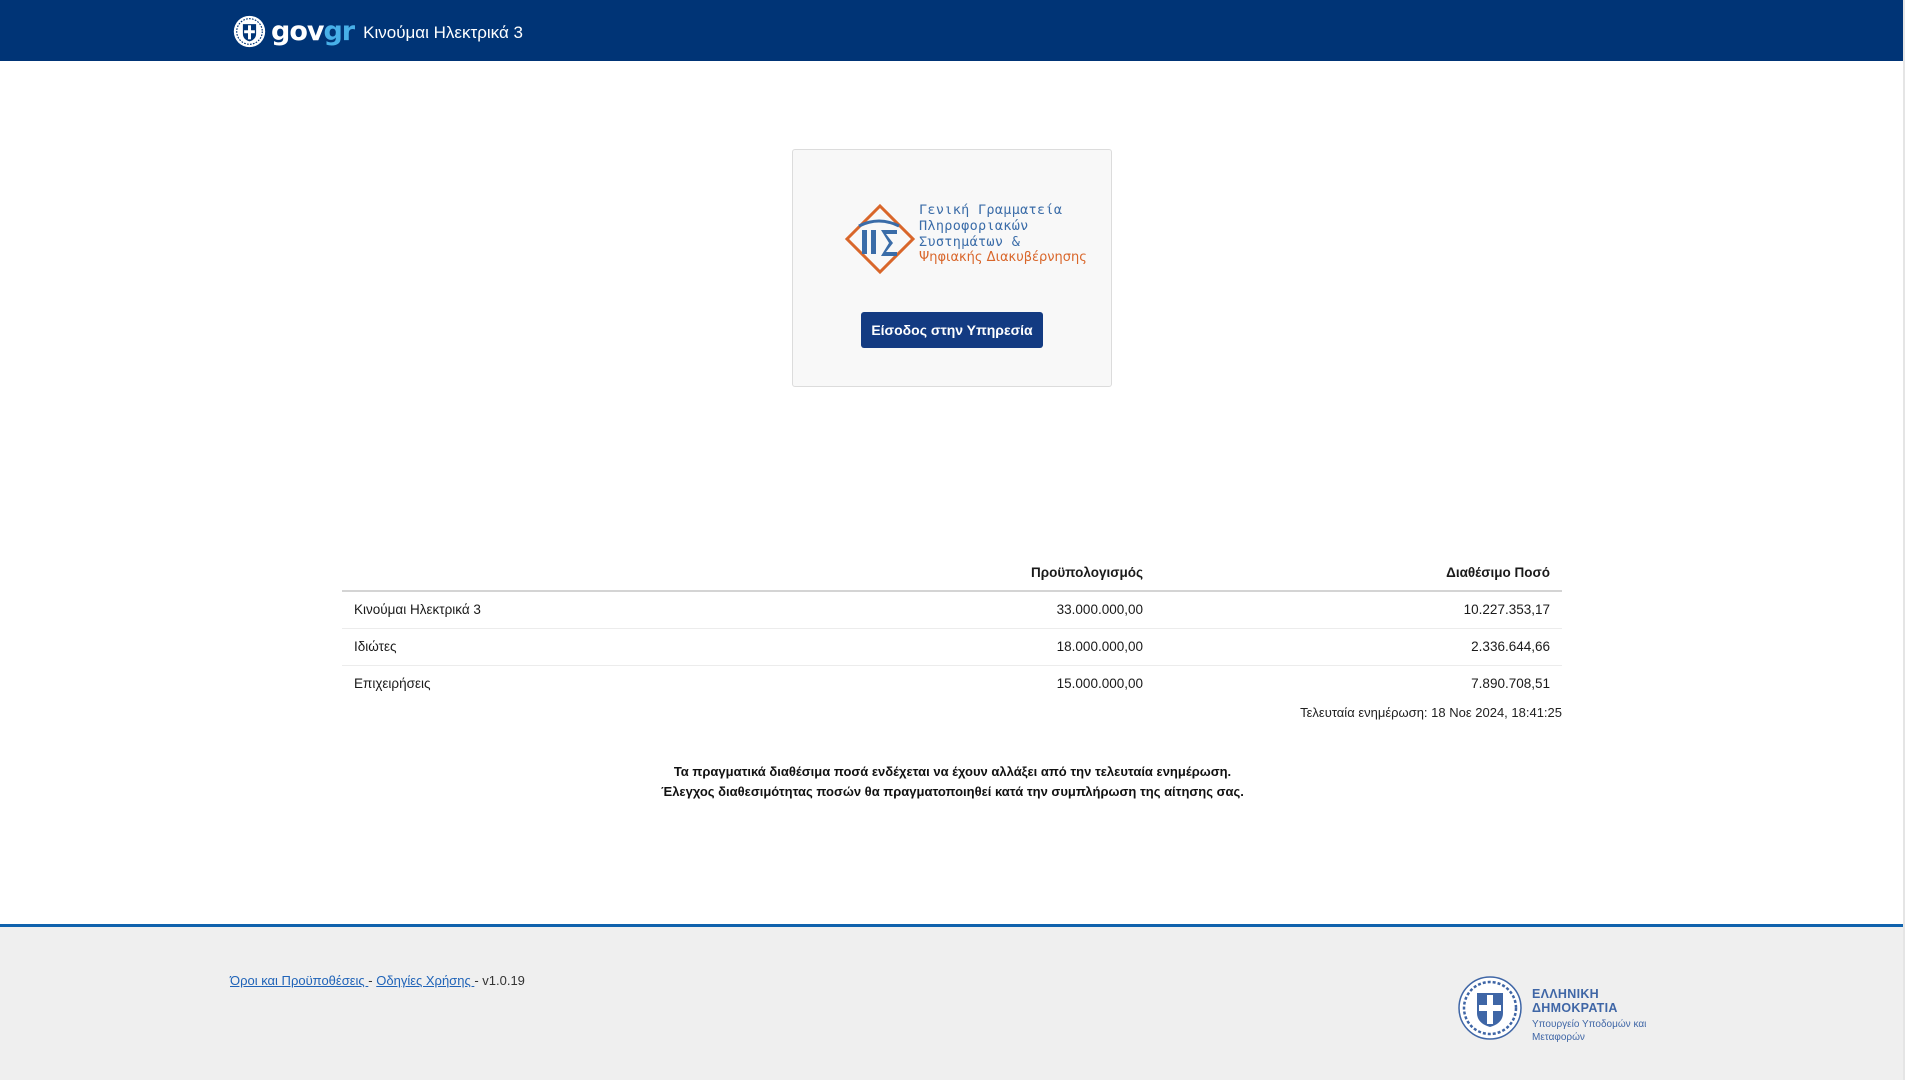 Image resolution: width=1905 pixels, height=1080 pixels. I want to click on row-name: Κινούμαι Ηλεκτρικά 3, so click(611, 610).